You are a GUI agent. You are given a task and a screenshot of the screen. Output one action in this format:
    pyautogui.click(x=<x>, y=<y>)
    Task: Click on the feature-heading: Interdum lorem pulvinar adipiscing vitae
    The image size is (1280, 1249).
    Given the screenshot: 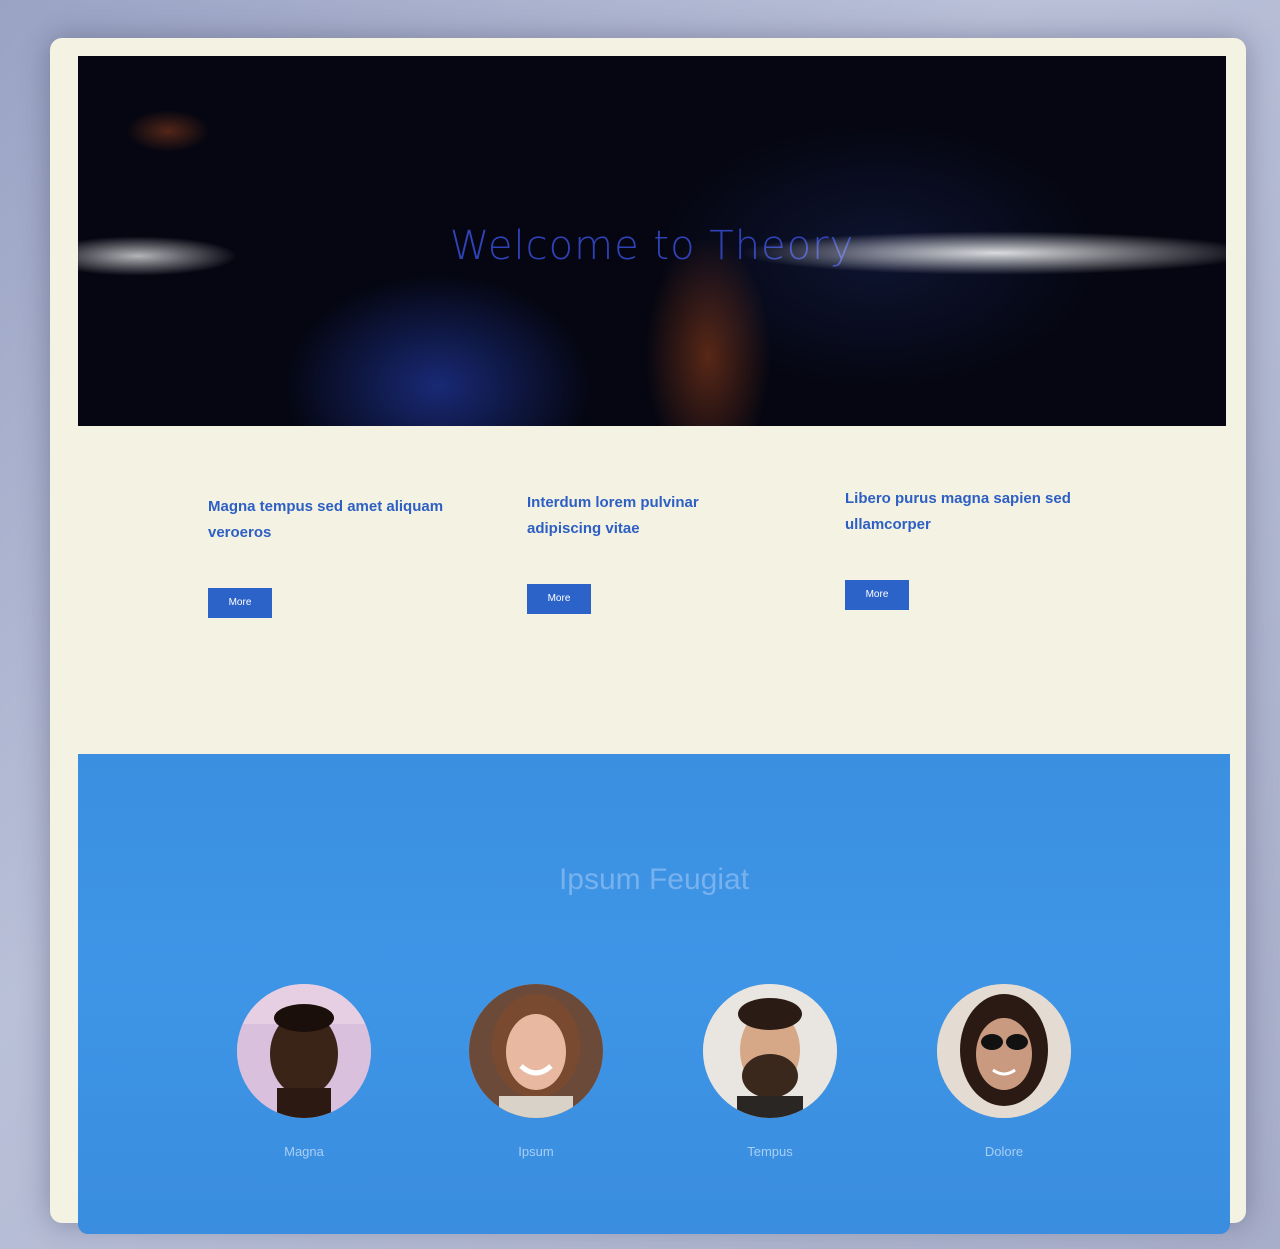 What is the action you would take?
    pyautogui.click(x=613, y=515)
    